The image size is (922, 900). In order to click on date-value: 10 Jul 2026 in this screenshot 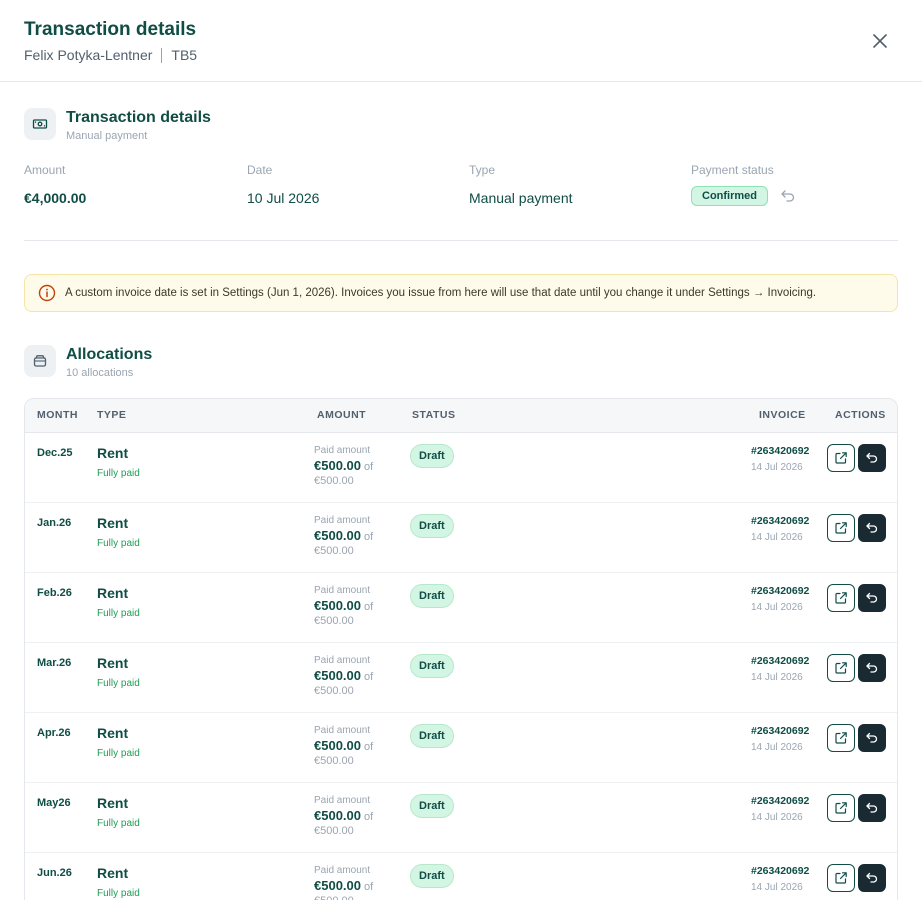, I will do `click(283, 198)`.